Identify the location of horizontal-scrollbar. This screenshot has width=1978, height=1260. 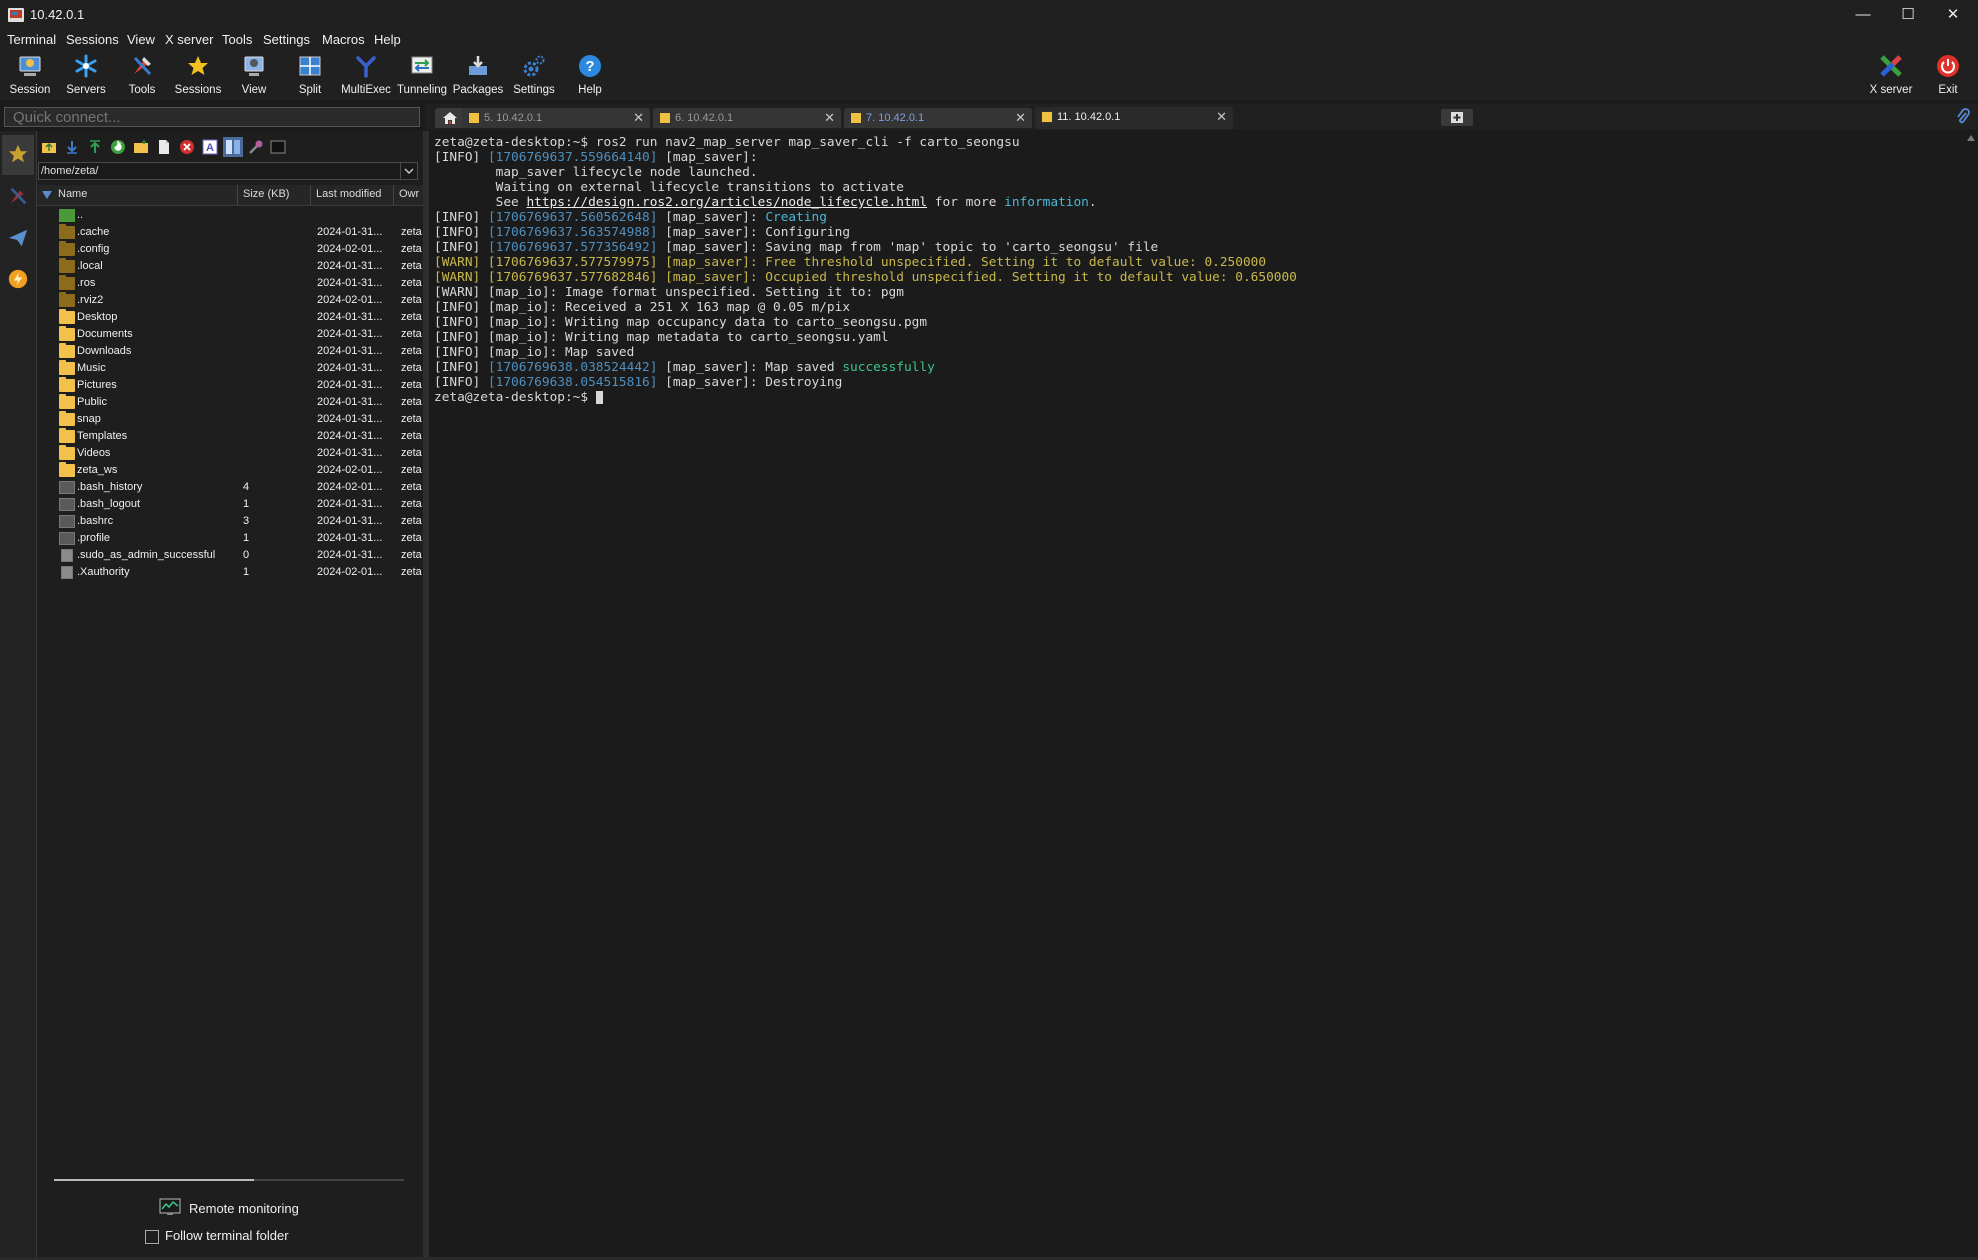
(229, 1180).